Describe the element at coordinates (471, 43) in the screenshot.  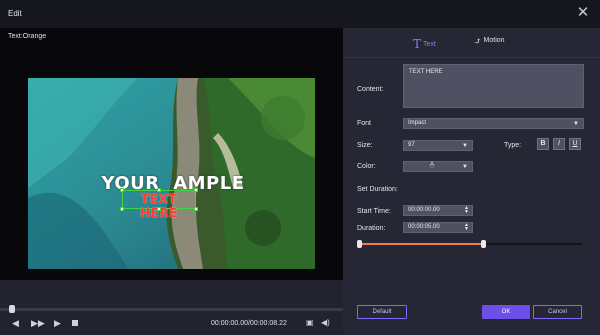
I see `tab-bar: T Text ⤴ Motion` at that location.